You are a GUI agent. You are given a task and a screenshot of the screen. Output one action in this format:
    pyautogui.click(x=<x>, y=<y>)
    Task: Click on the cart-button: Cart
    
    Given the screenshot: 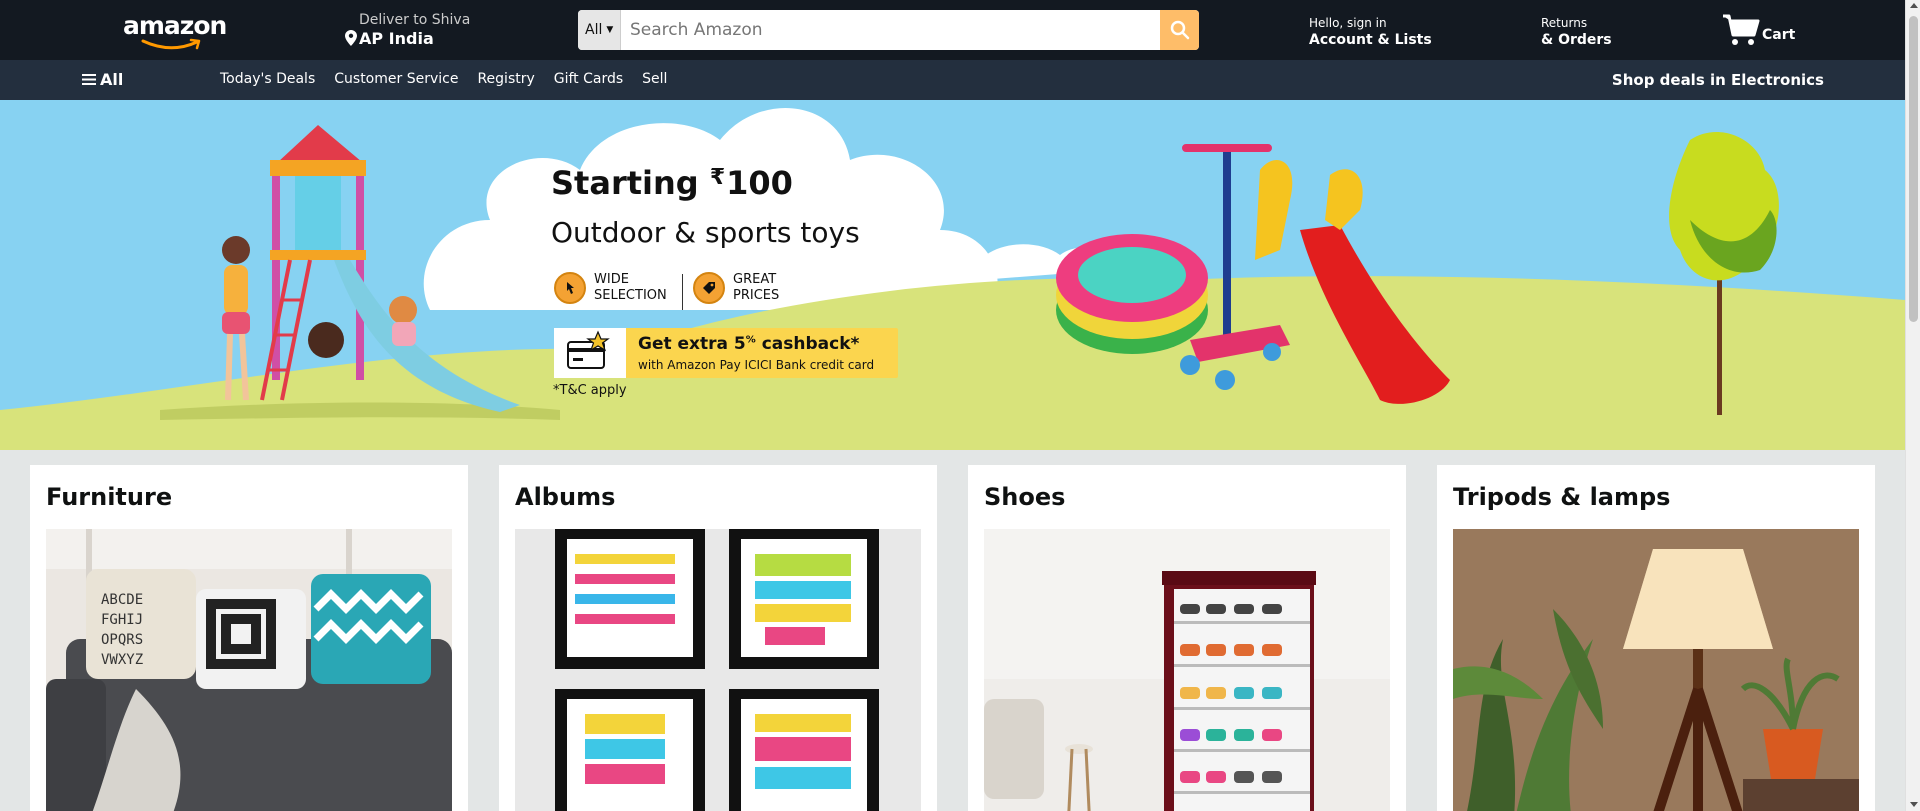 What is the action you would take?
    pyautogui.click(x=1762, y=30)
    